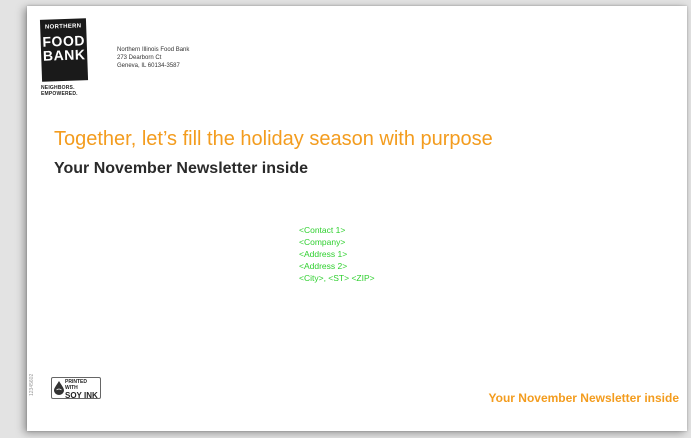 This screenshot has height=438, width=691. What do you see at coordinates (59, 388) in the screenshot?
I see `soy-drop-icon` at bounding box center [59, 388].